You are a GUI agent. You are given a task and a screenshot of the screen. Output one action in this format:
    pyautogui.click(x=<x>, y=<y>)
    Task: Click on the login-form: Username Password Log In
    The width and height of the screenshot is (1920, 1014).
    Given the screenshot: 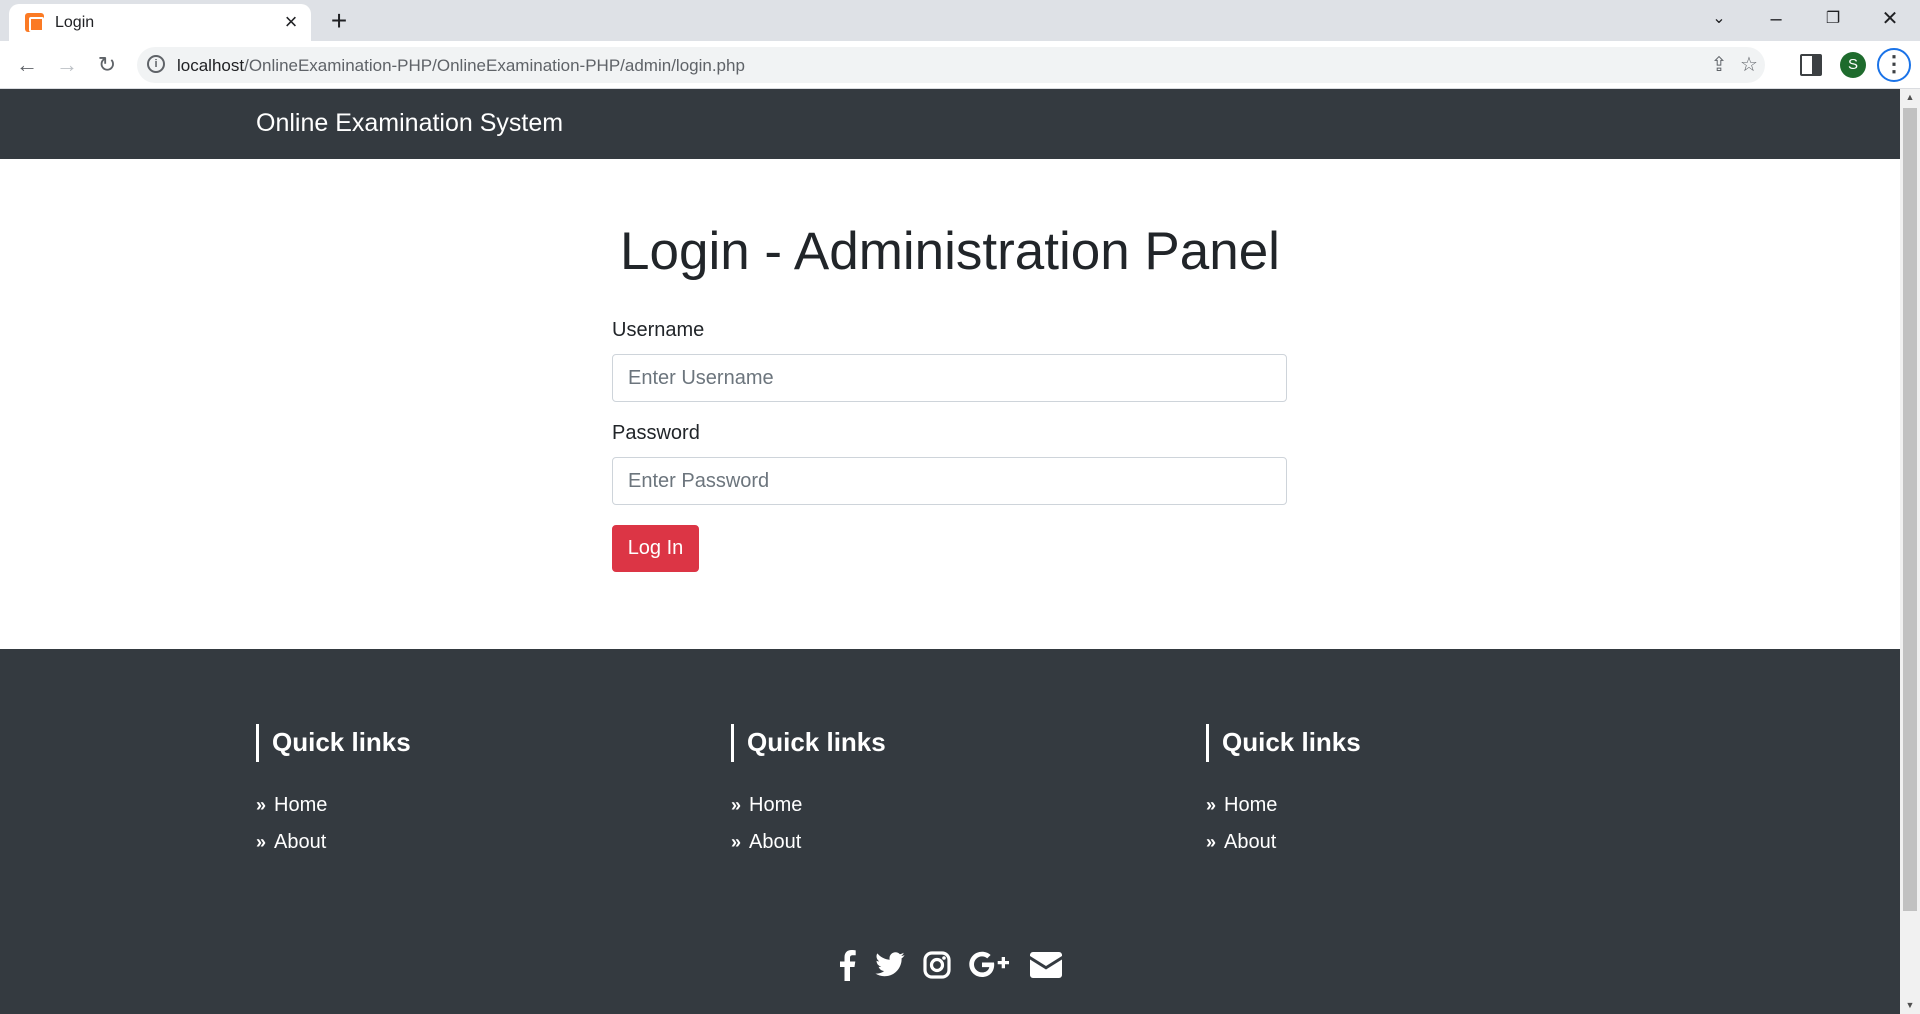 What is the action you would take?
    pyautogui.click(x=949, y=445)
    